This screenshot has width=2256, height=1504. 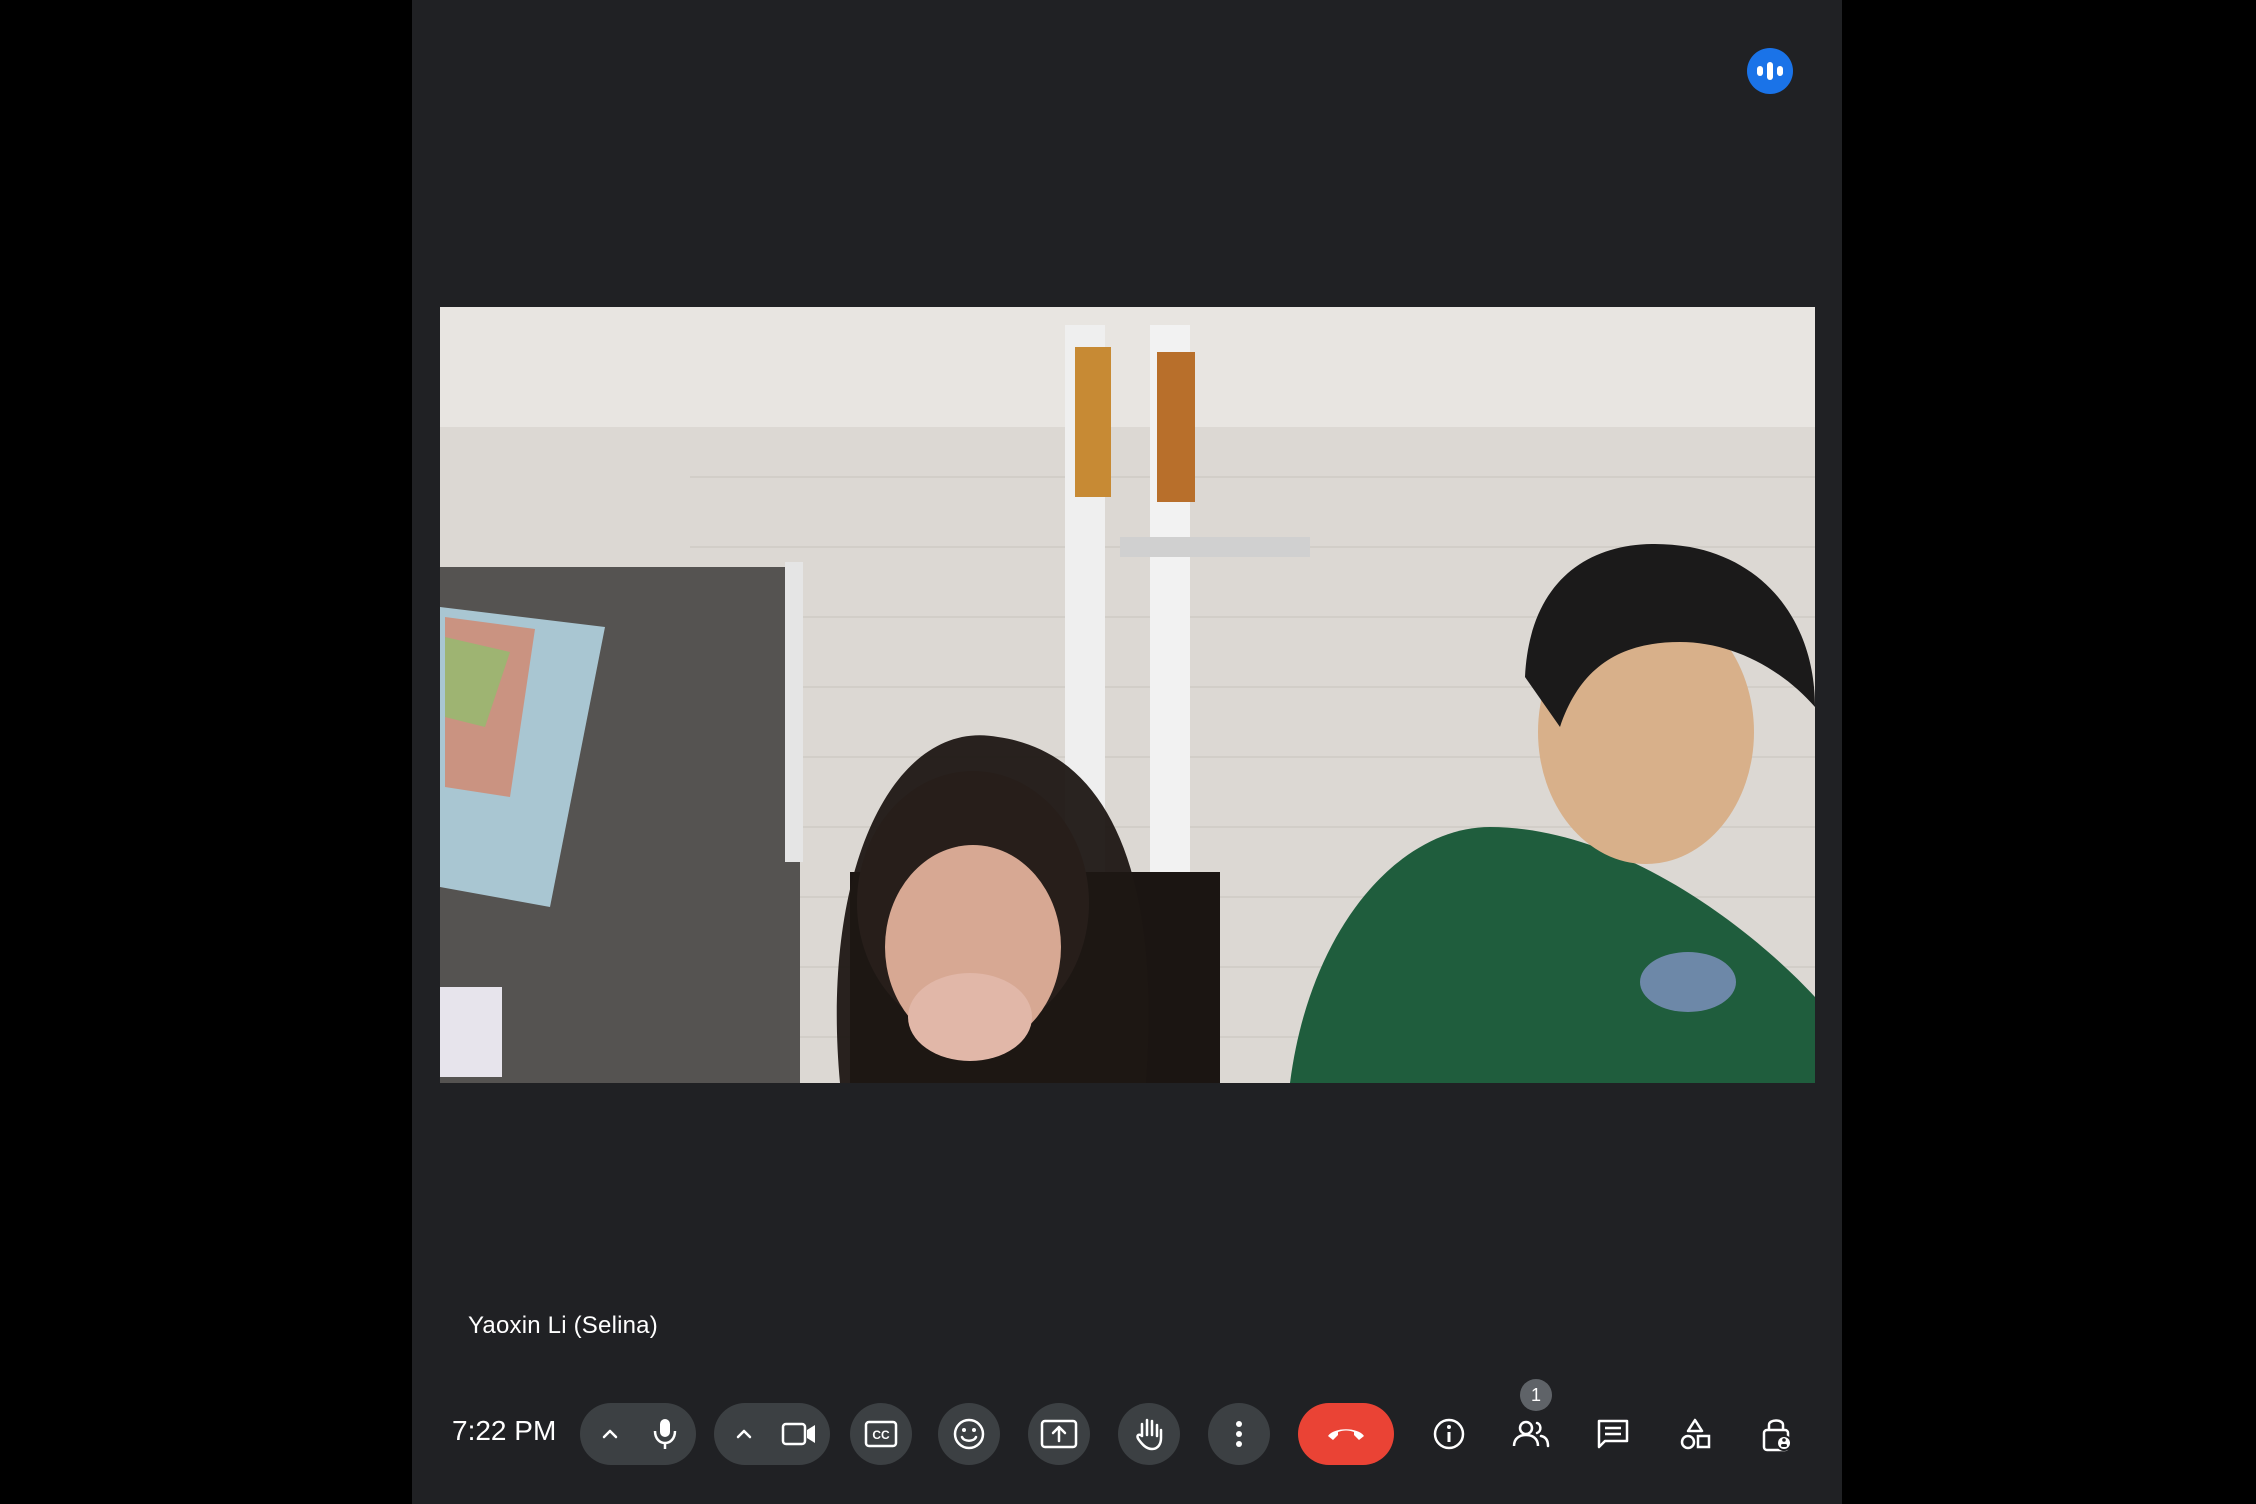 I want to click on people-count-badge: 1, so click(x=1536, y=1395).